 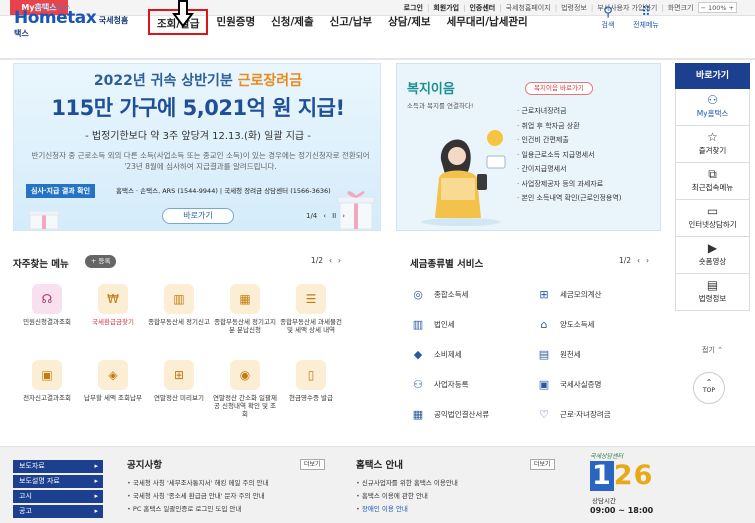 What do you see at coordinates (53, 8) in the screenshot?
I see `logo-tagline: 편리한 납세서비스` at bounding box center [53, 8].